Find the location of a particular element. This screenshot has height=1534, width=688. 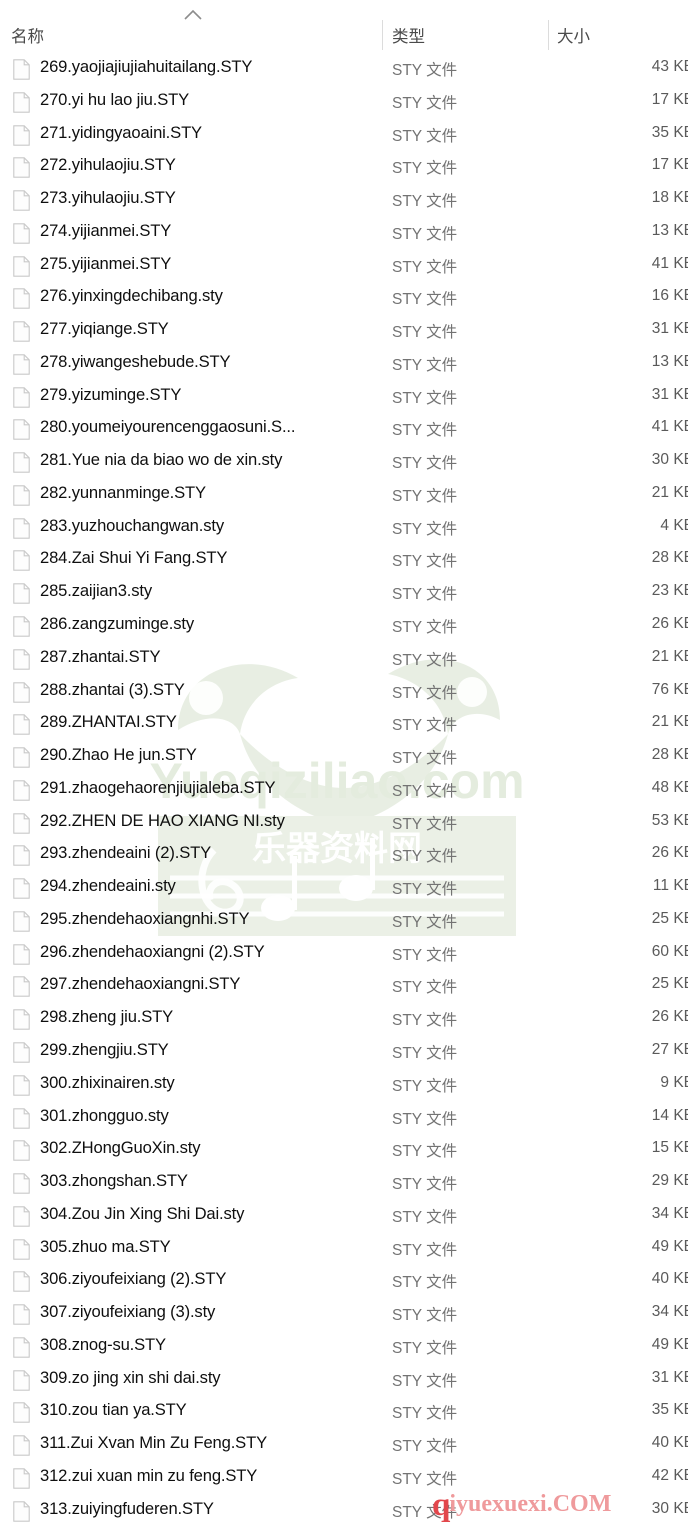

file-name-cell: 300.zhixinairen.sty is located at coordinates (209, 1083).